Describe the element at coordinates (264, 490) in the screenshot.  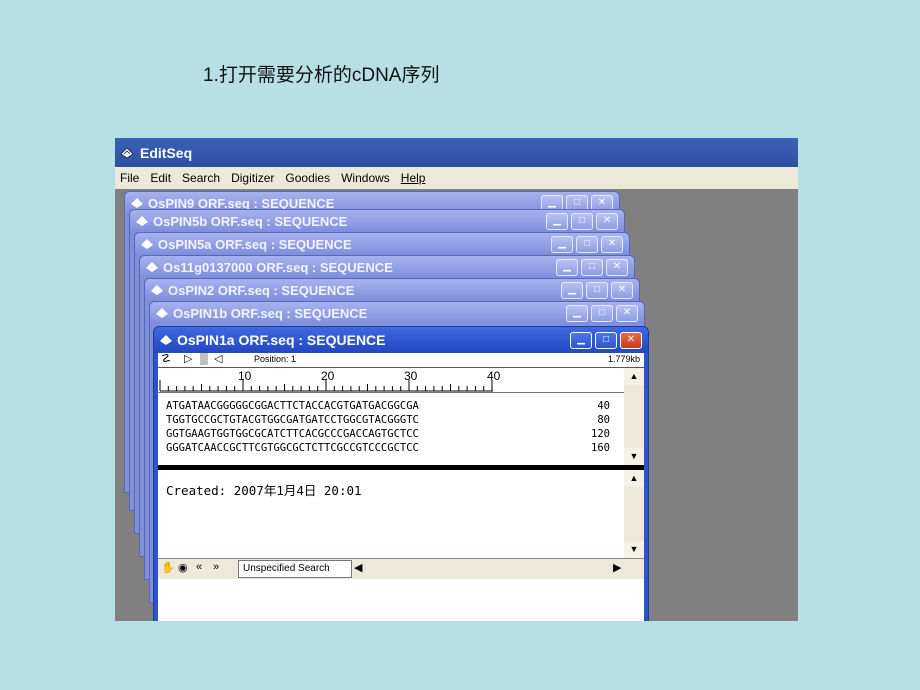
I see `notes-text: Created: 2007年1月4日 20:01` at that location.